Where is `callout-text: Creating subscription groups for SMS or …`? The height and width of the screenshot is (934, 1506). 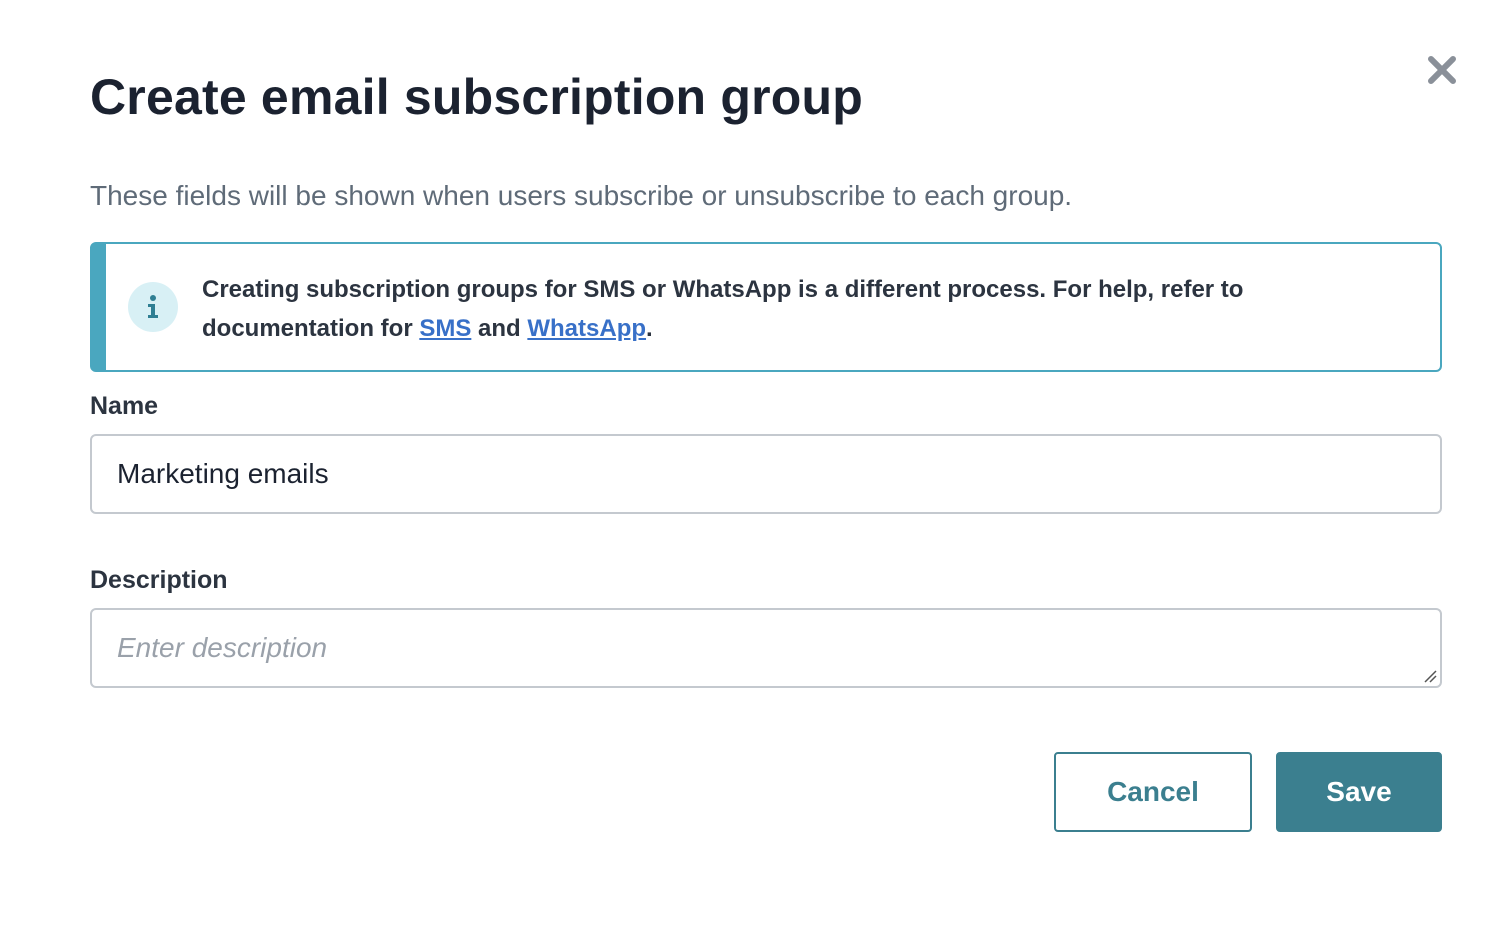 callout-text: Creating subscription groups for SMS or … is located at coordinates (723, 309).